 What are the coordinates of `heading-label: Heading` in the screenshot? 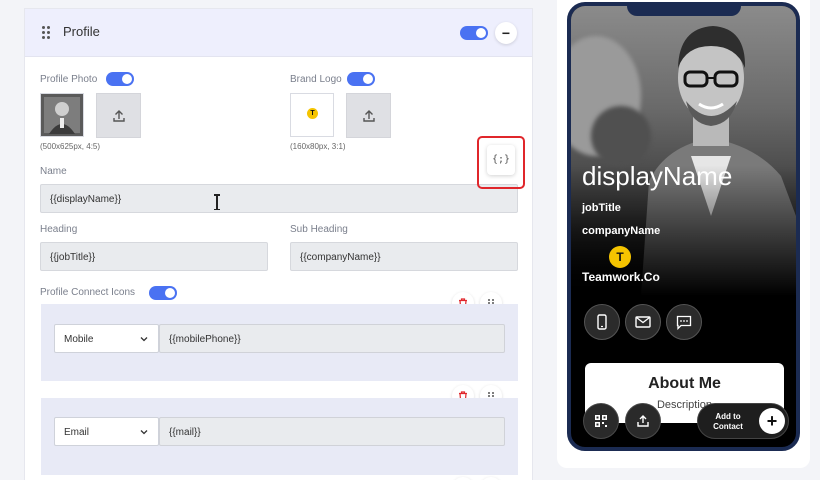 It's located at (59, 229).